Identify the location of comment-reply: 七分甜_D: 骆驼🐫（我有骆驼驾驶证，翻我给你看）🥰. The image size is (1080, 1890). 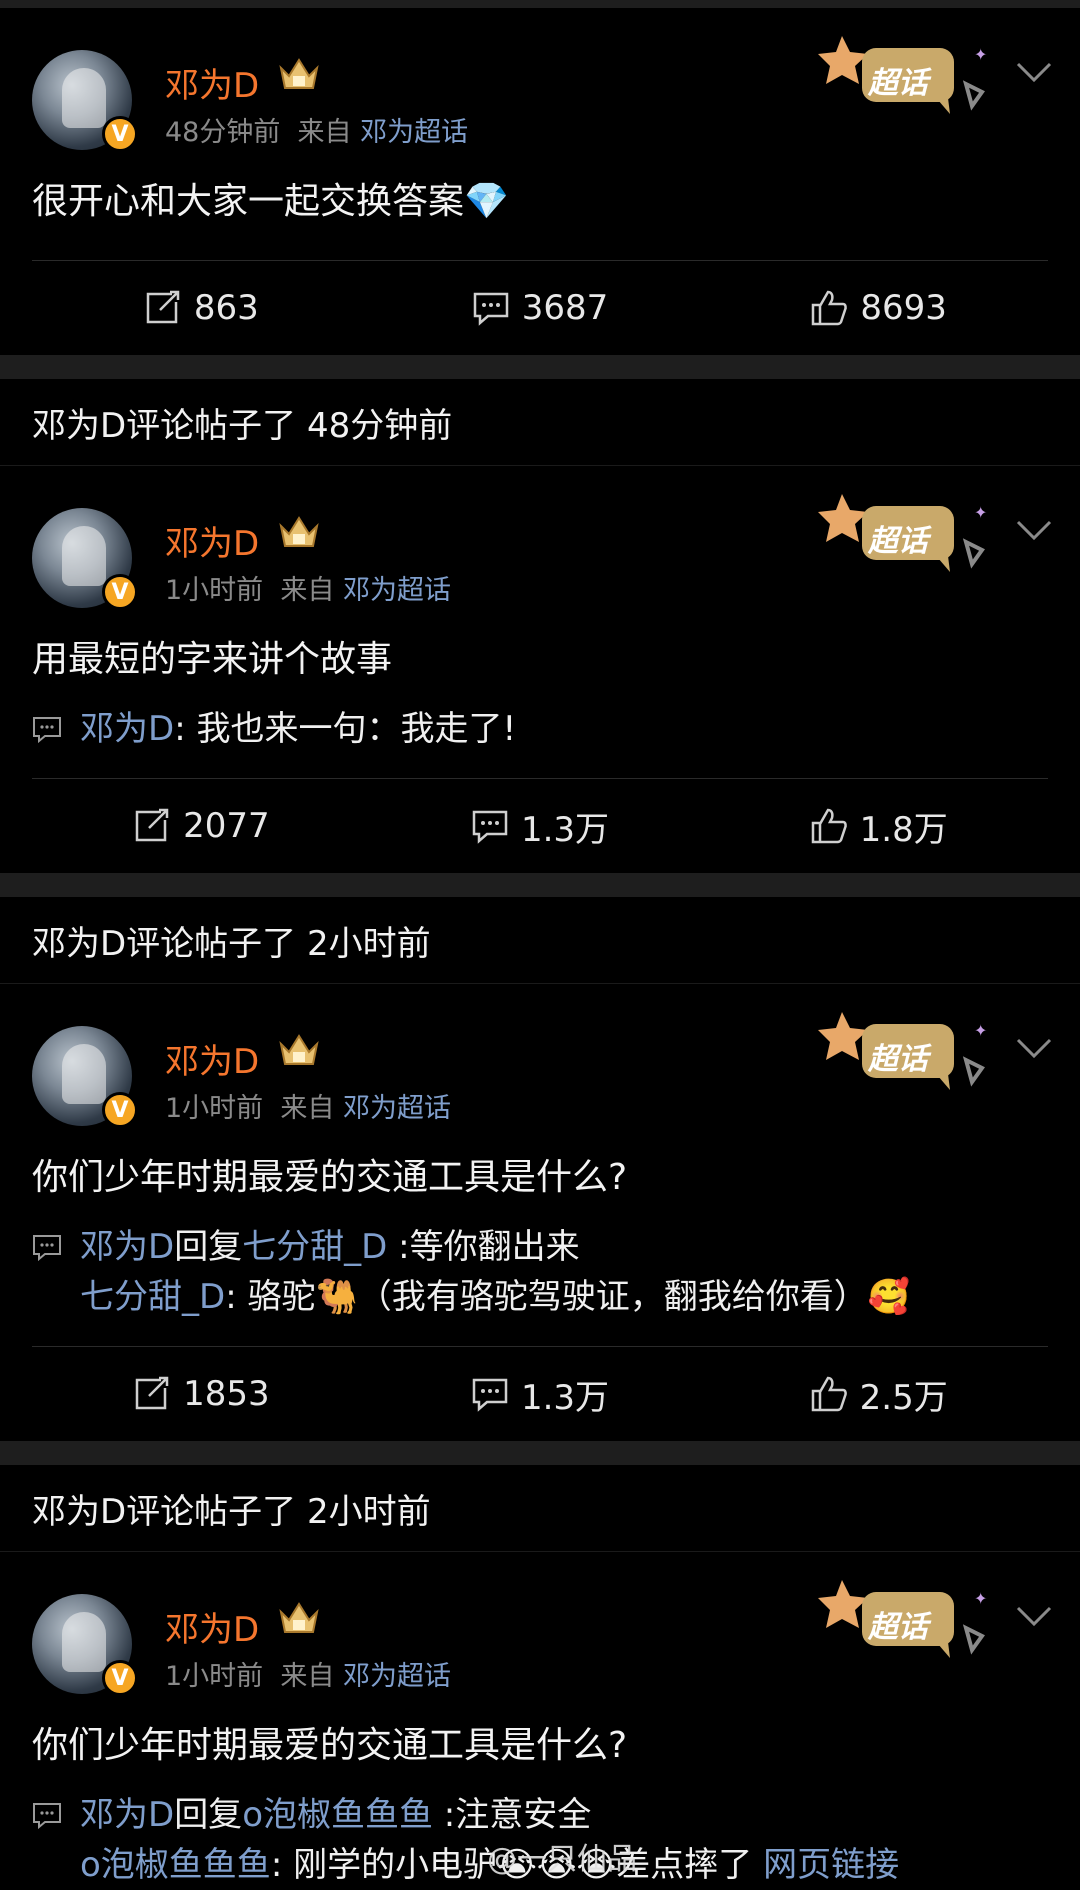
(540, 1297).